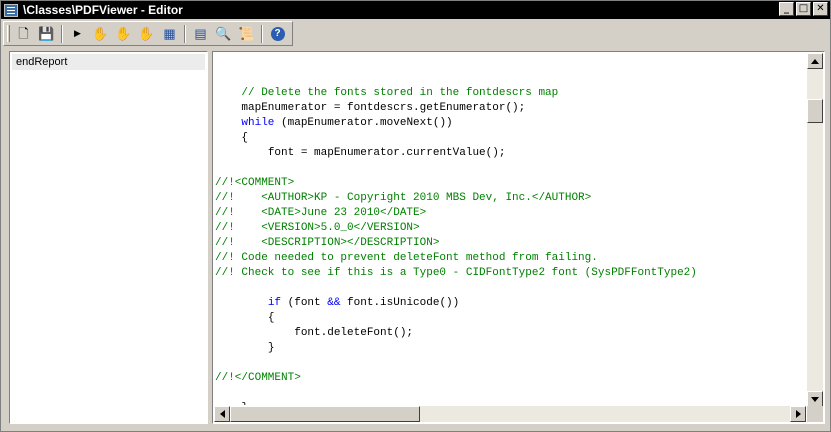 This screenshot has width=831, height=432. Describe the element at coordinates (274, 303) in the screenshot. I see `code-keyword: if` at that location.